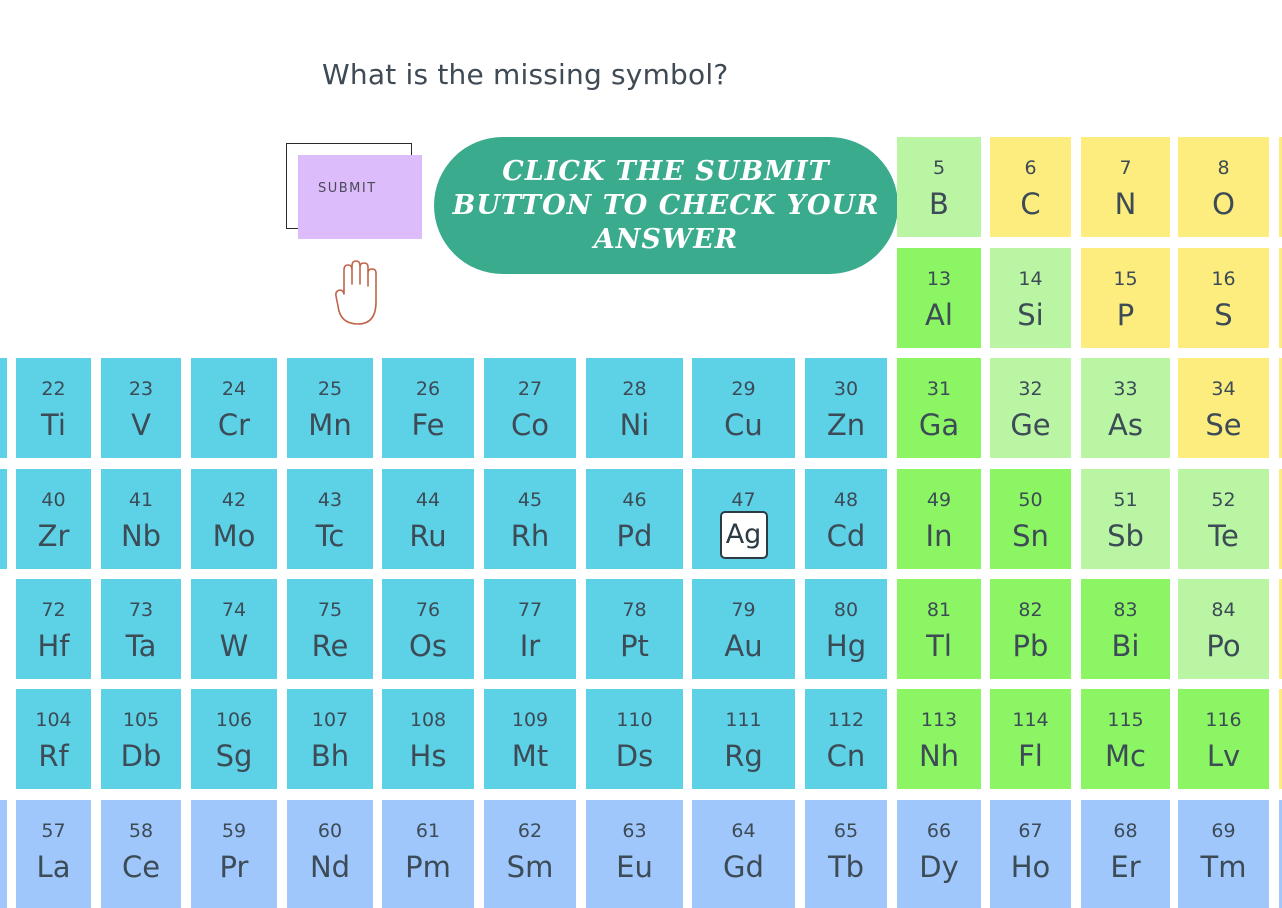 The image size is (1282, 908). What do you see at coordinates (634, 646) in the screenshot?
I see `element-symbol: Pt` at bounding box center [634, 646].